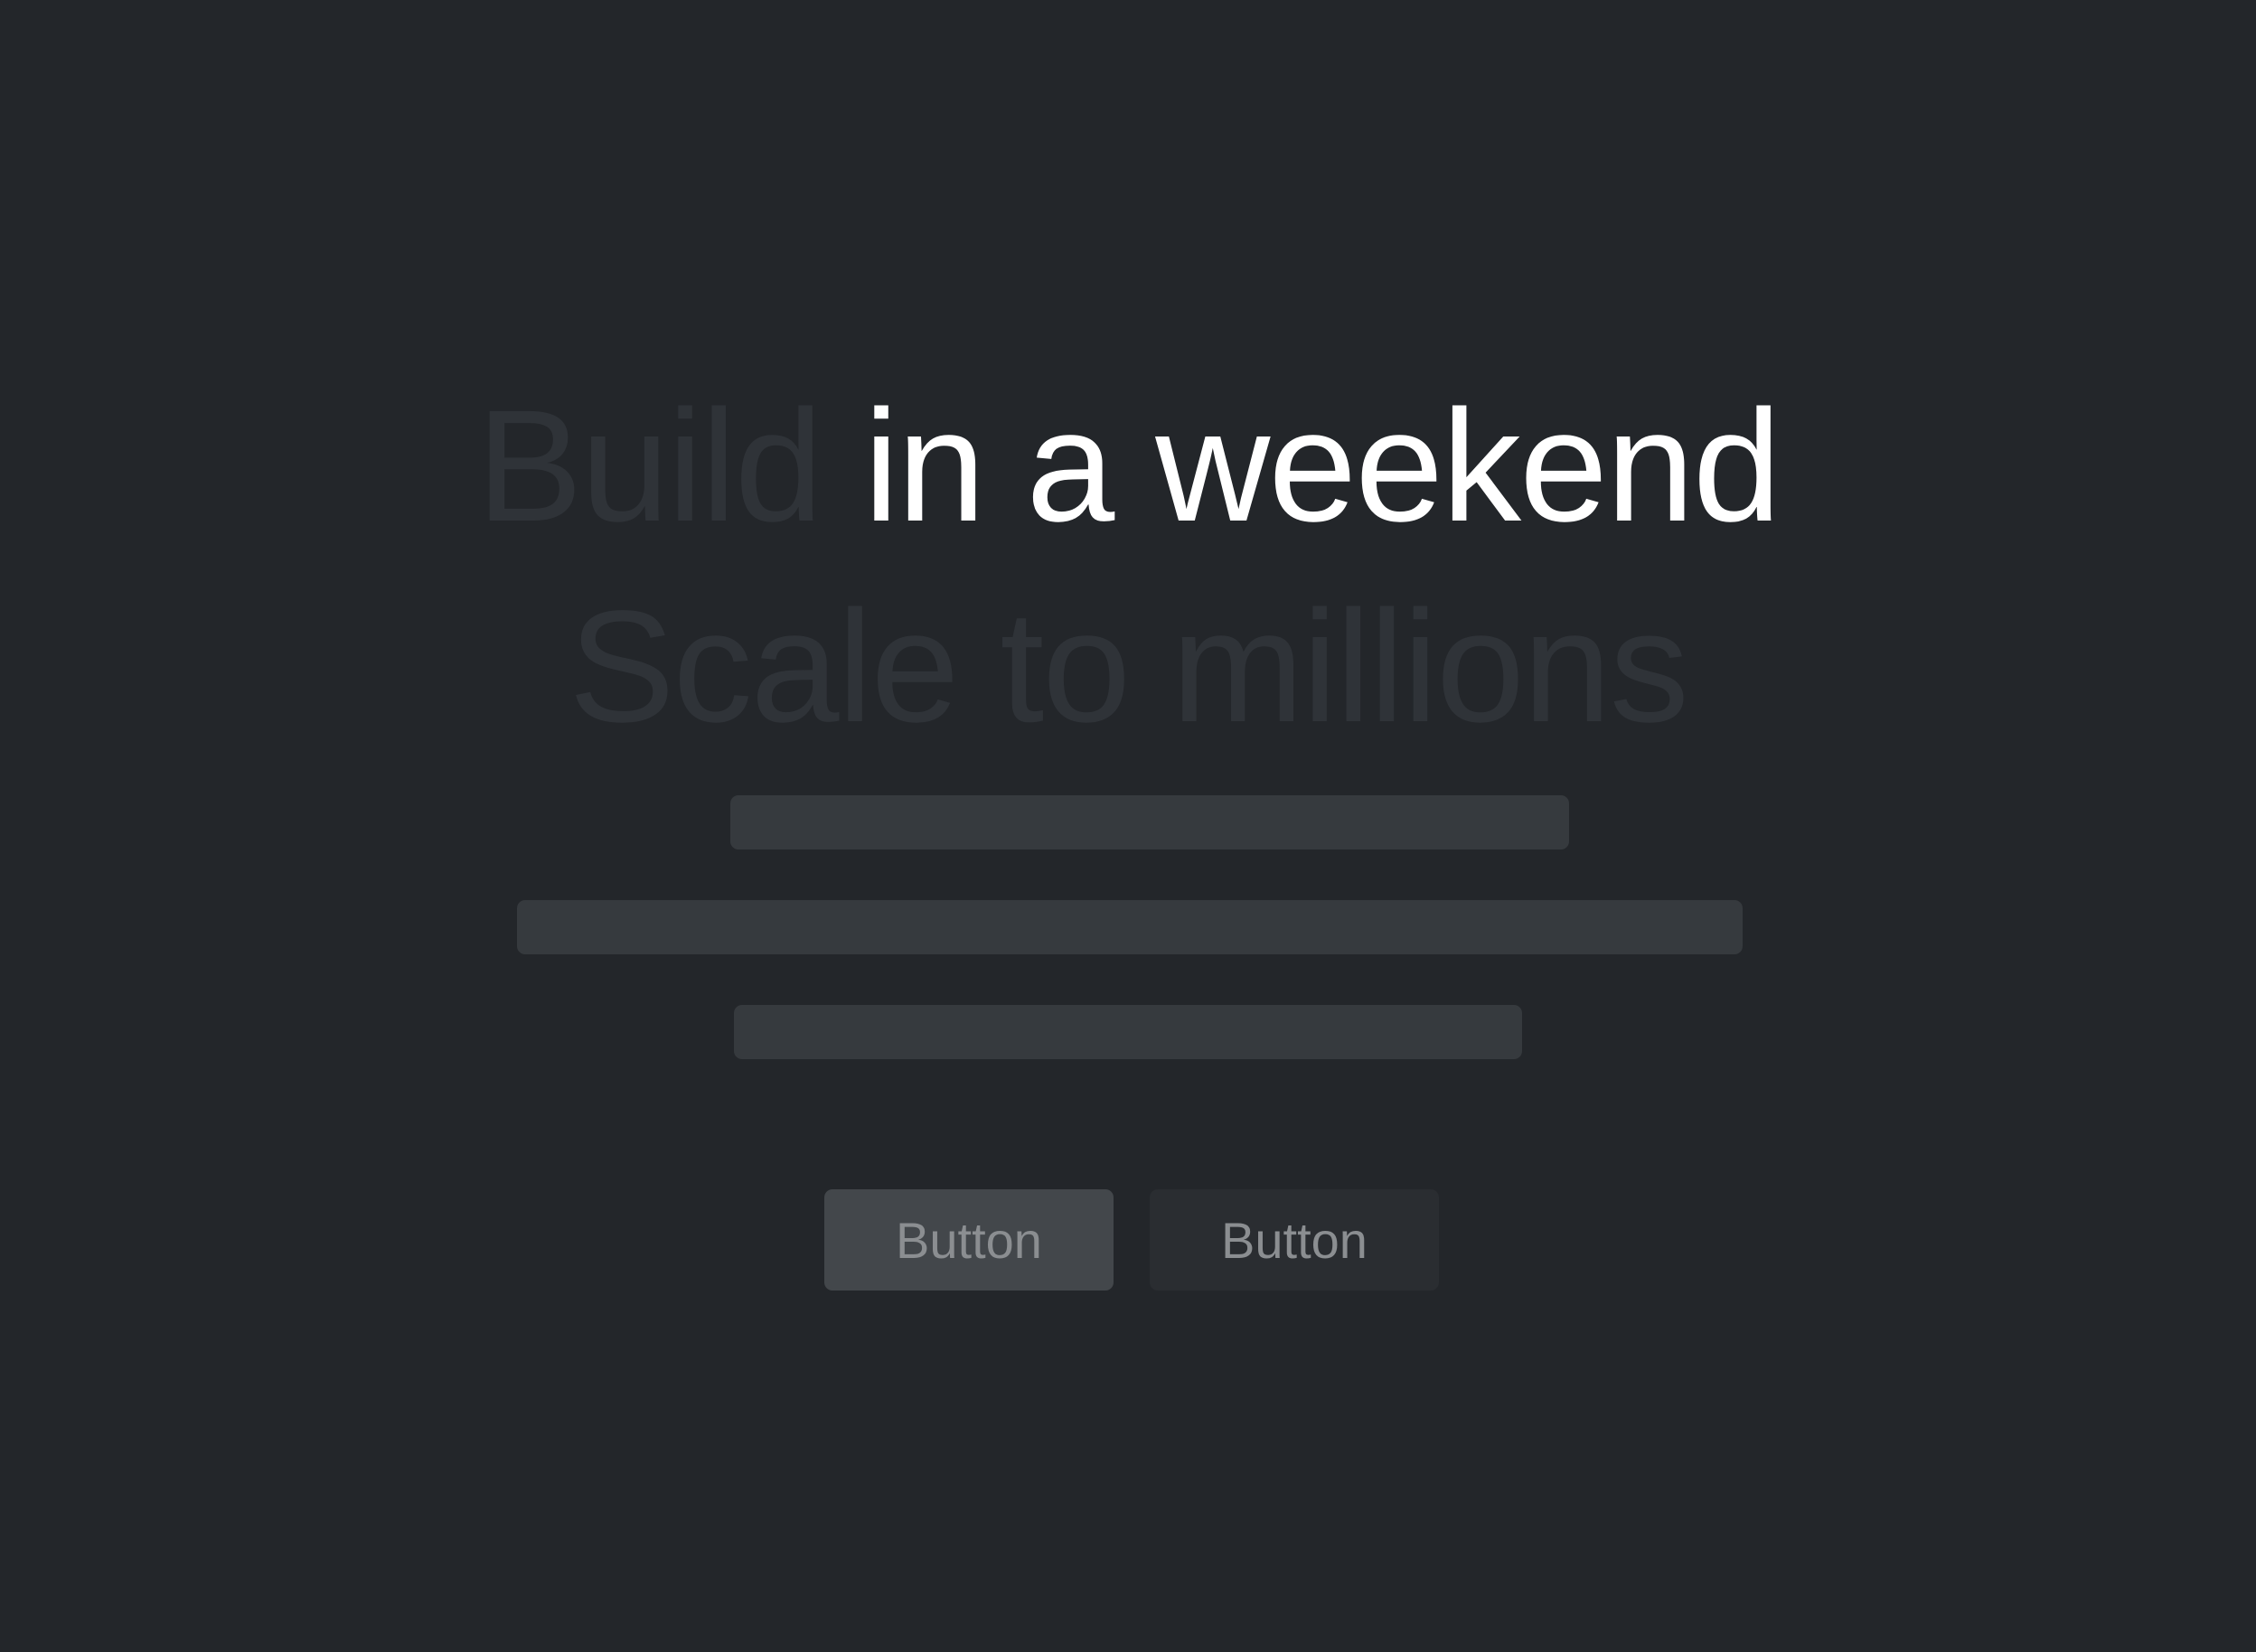 The height and width of the screenshot is (1652, 2256). I want to click on headline-dim-word: Build, so click(649, 467).